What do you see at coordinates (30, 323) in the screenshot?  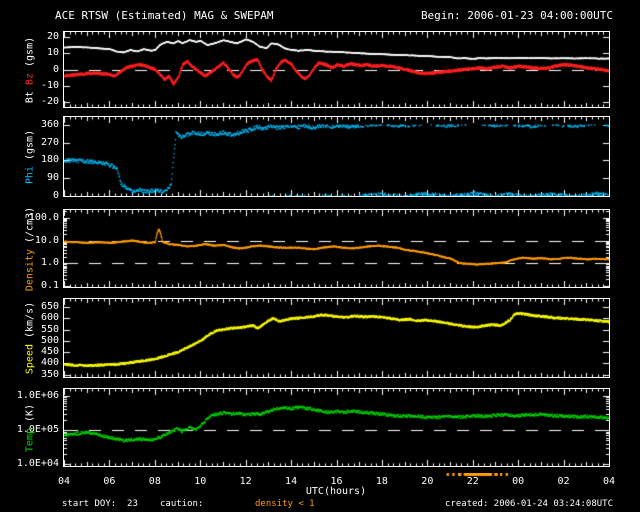 I see `y-axis-label-part: (km/s)` at bounding box center [30, 323].